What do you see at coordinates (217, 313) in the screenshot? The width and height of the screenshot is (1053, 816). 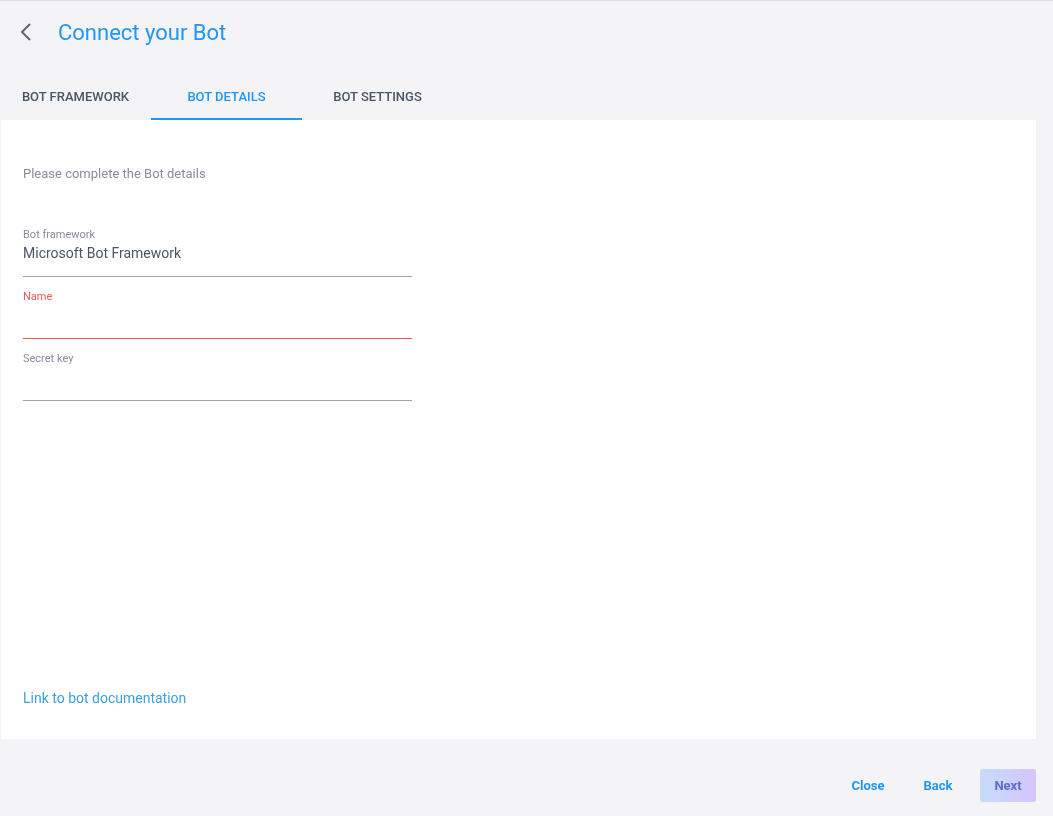 I see `text-field: Name` at bounding box center [217, 313].